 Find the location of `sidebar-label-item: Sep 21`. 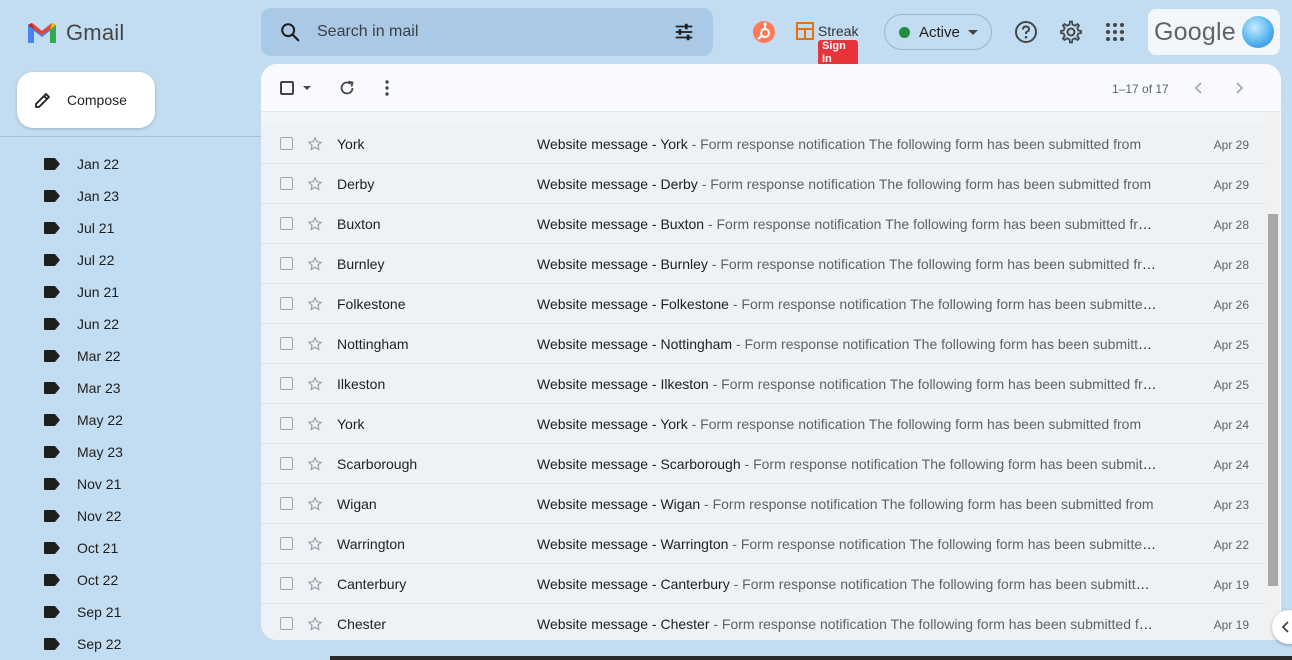

sidebar-label-item: Sep 21 is located at coordinates (125, 612).